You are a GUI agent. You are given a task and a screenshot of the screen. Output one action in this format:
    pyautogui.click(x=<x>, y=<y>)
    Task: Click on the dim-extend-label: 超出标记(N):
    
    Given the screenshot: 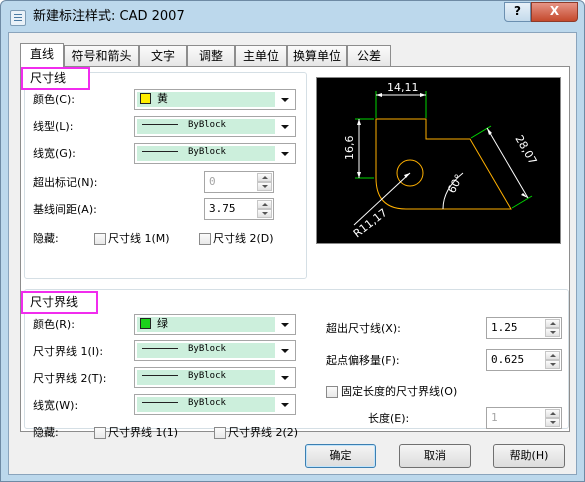 What is the action you would take?
    pyautogui.click(x=65, y=182)
    